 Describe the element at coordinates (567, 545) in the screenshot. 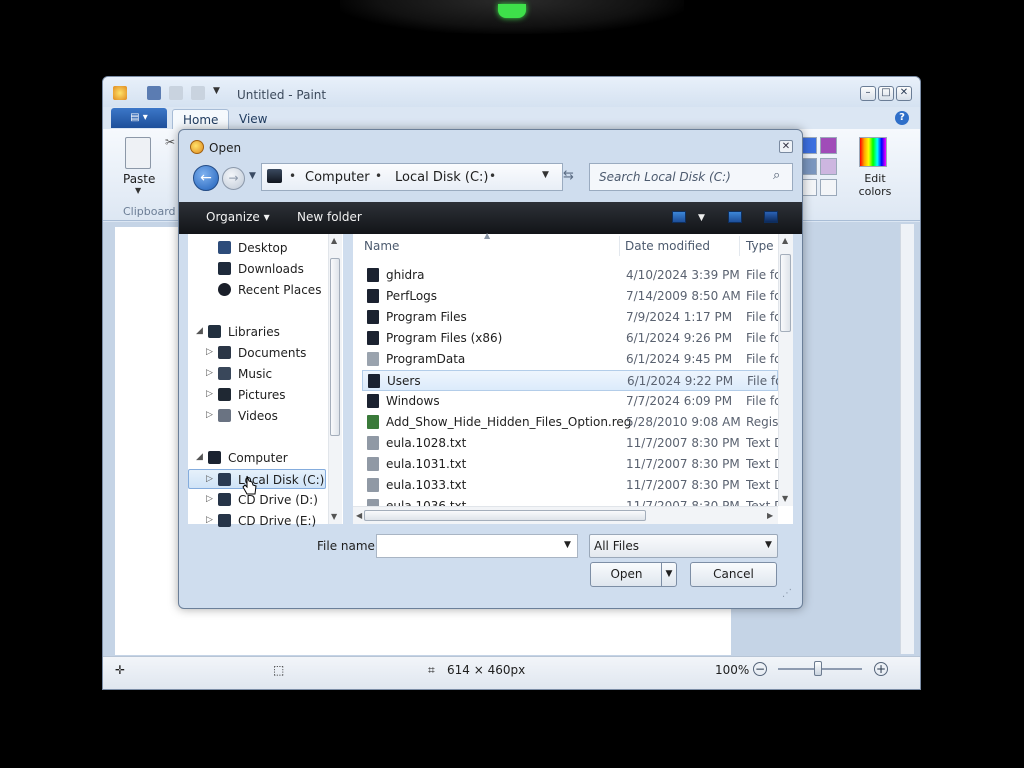

I see `file-name-dropdown-icon: ▼` at that location.